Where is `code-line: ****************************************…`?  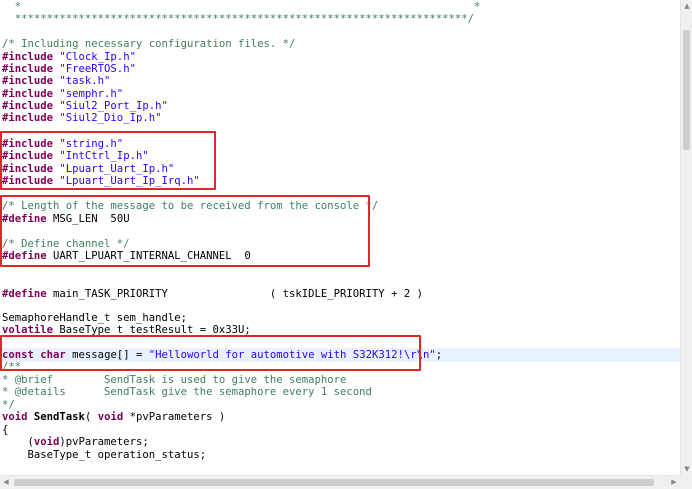
code-line: ****************************************… is located at coordinates (238, 19).